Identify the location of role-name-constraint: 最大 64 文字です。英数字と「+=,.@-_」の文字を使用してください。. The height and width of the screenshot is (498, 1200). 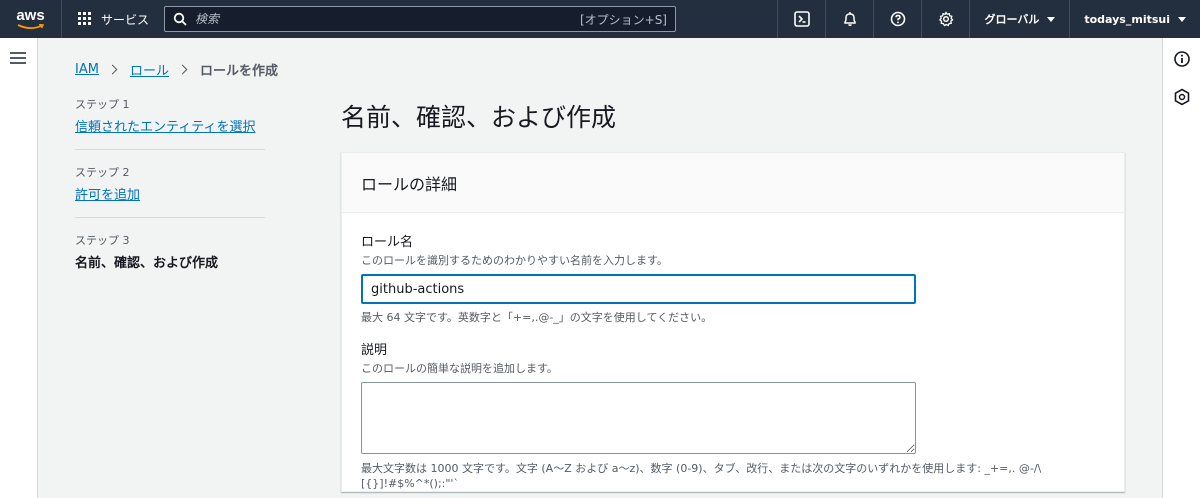
(537, 317).